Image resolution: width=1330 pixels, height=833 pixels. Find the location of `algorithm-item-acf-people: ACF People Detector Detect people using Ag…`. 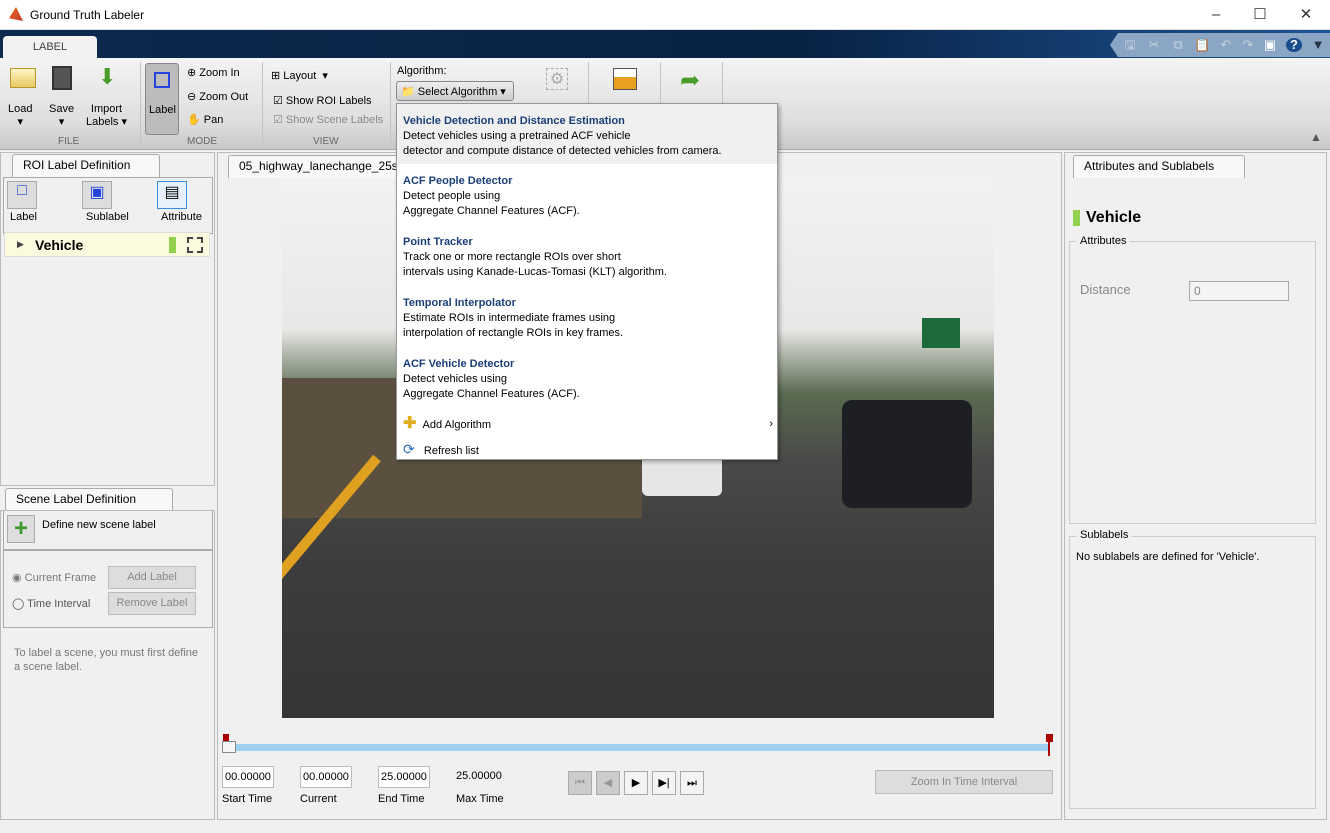

algorithm-item-acf-people: ACF People Detector Detect people using Ag… is located at coordinates (587, 196).